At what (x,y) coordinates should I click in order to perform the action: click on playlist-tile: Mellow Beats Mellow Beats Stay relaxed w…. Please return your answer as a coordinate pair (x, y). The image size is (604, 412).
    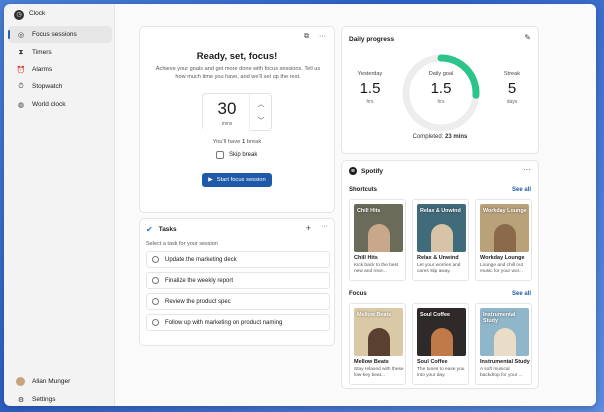
    Looking at the image, I should click on (377, 344).